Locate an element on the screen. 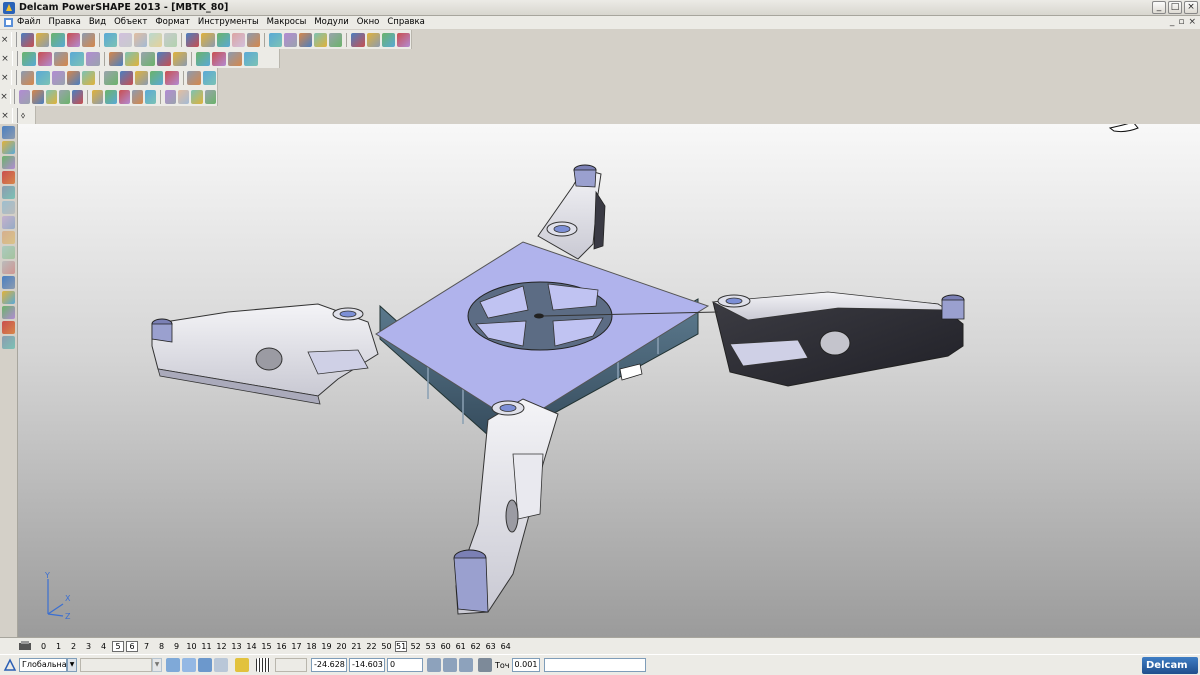 This screenshot has height=675, width=1200. paste-icon is located at coordinates (156, 39).